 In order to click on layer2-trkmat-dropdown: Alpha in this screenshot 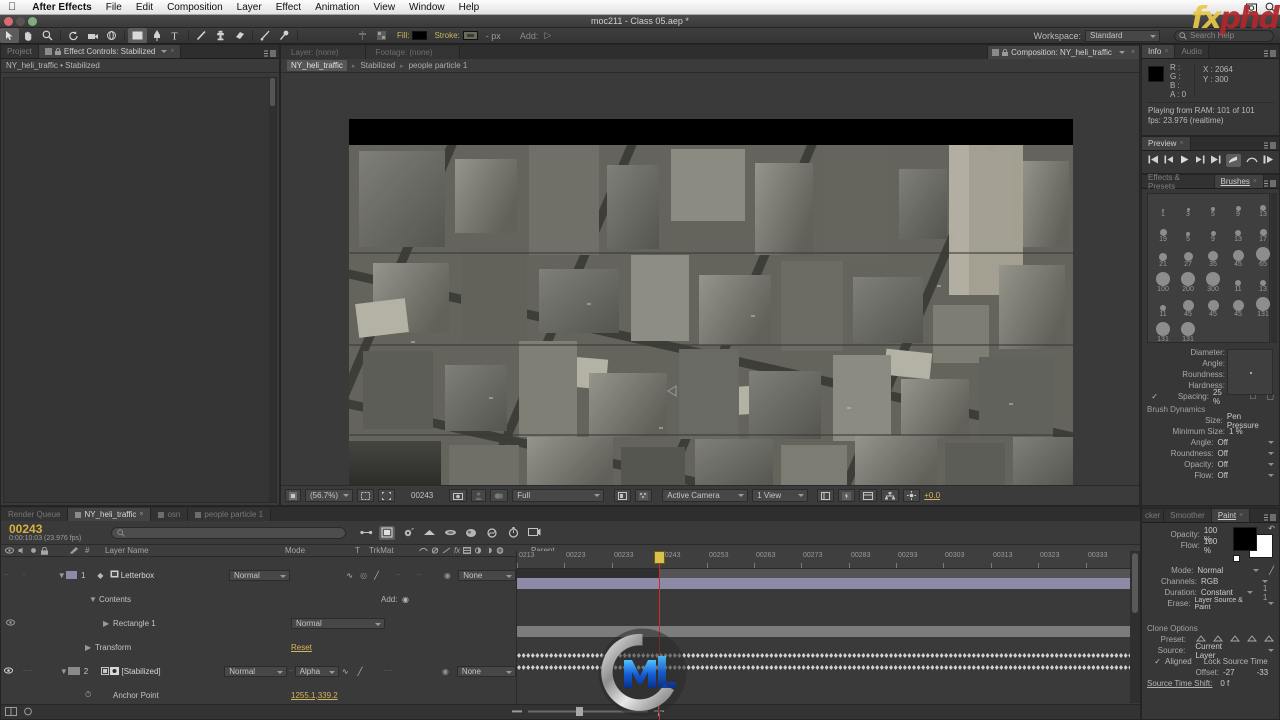, I will do `click(316, 671)`.